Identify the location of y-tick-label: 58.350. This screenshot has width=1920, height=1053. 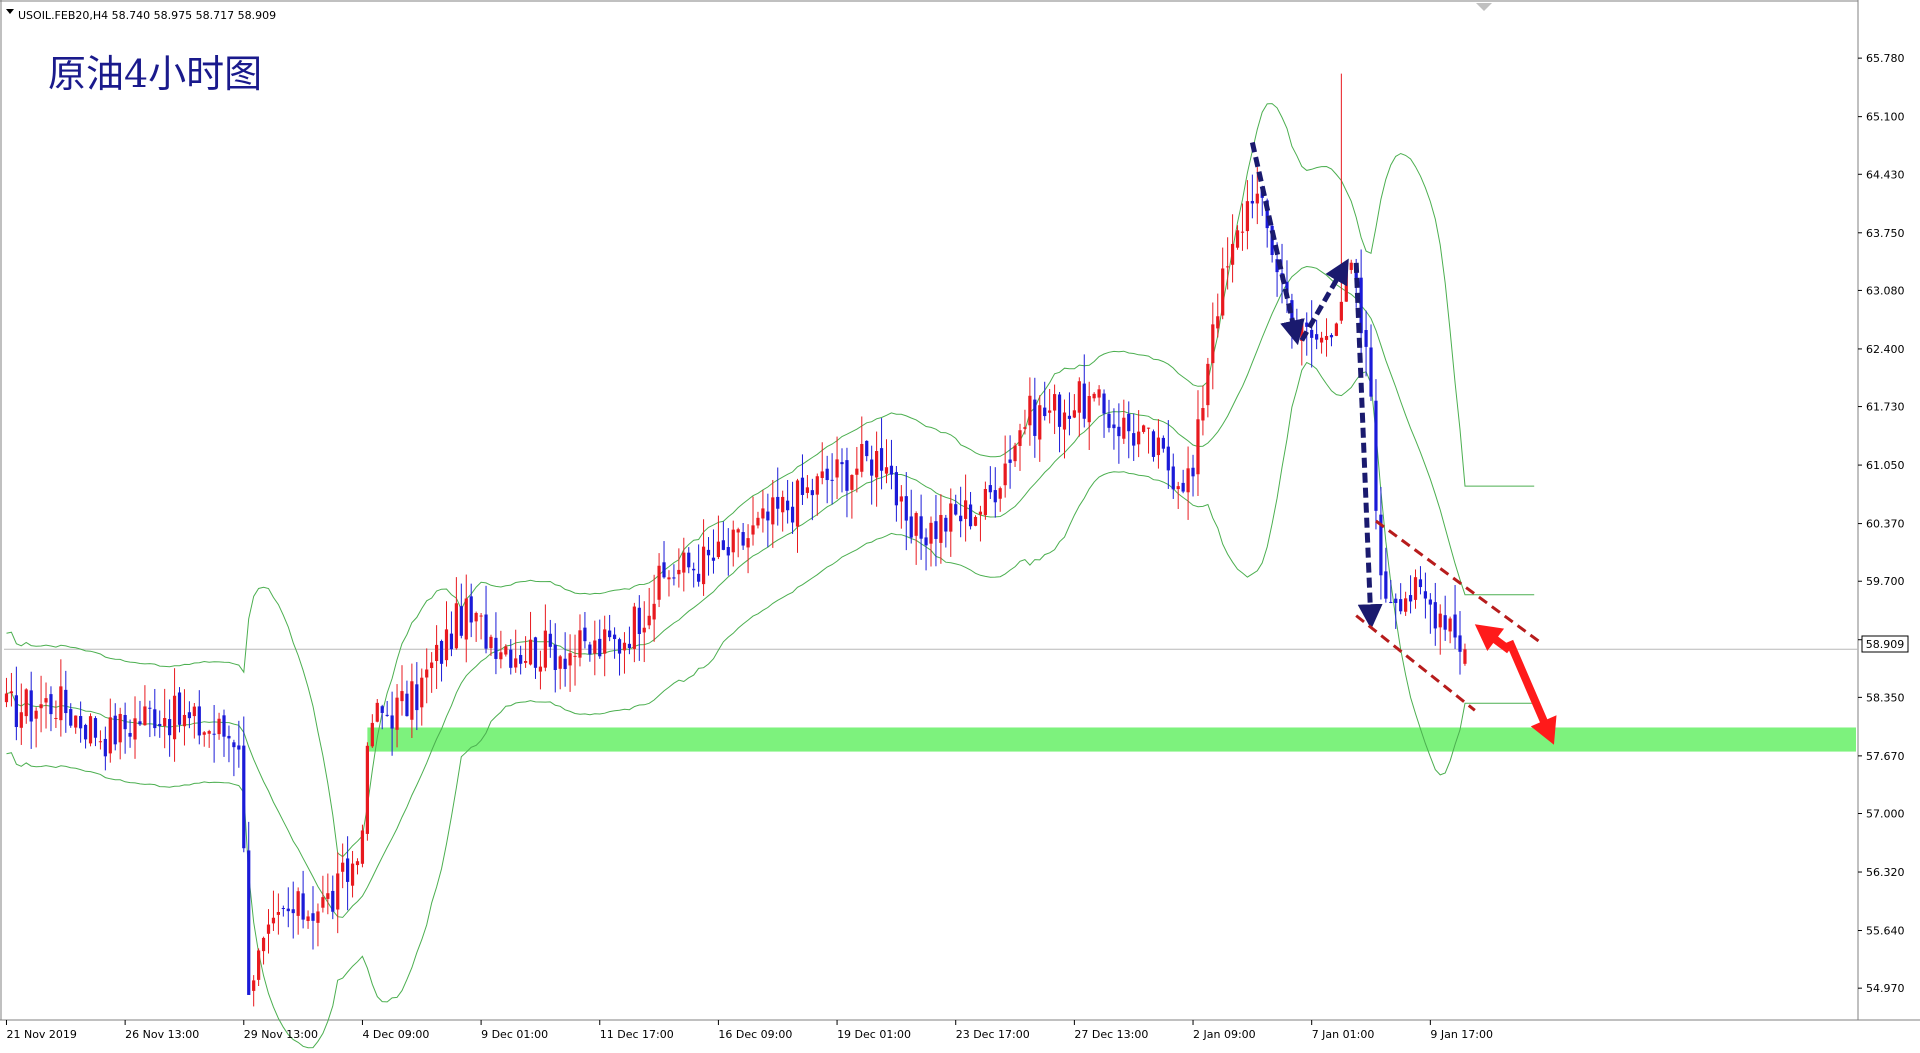
(1885, 697).